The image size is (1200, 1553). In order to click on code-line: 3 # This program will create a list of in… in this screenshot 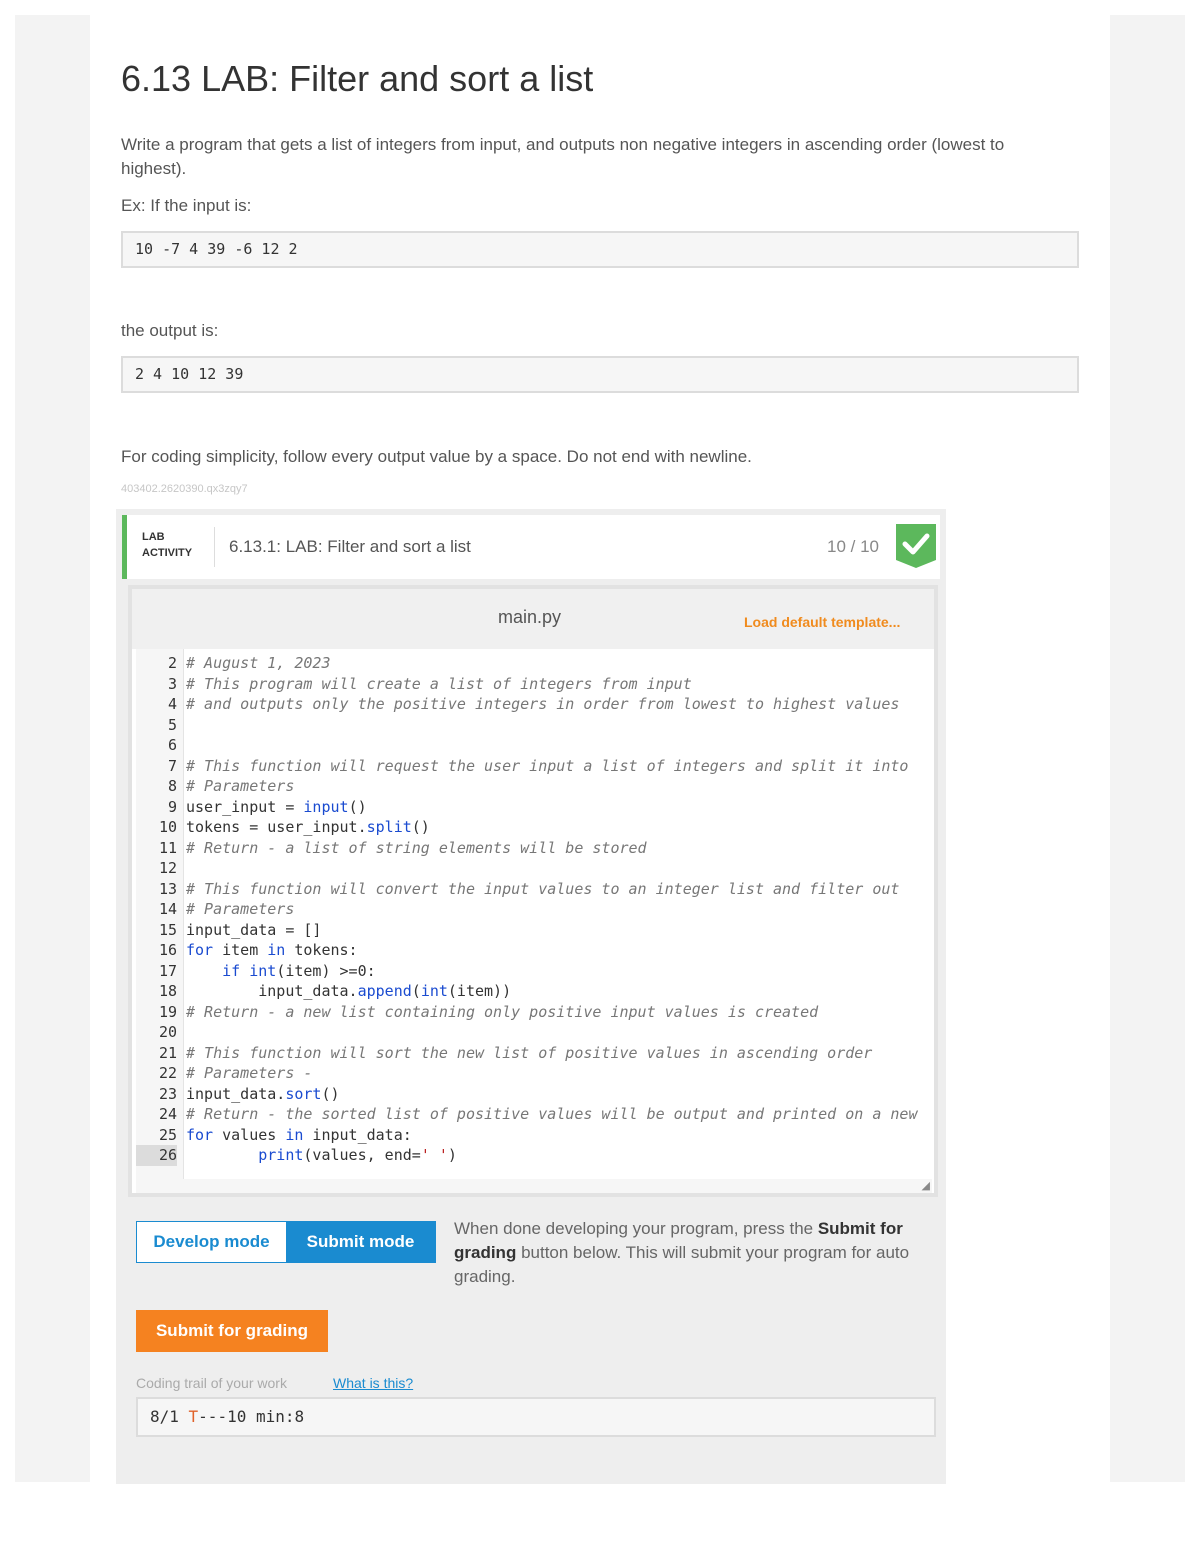, I will do `click(532, 684)`.